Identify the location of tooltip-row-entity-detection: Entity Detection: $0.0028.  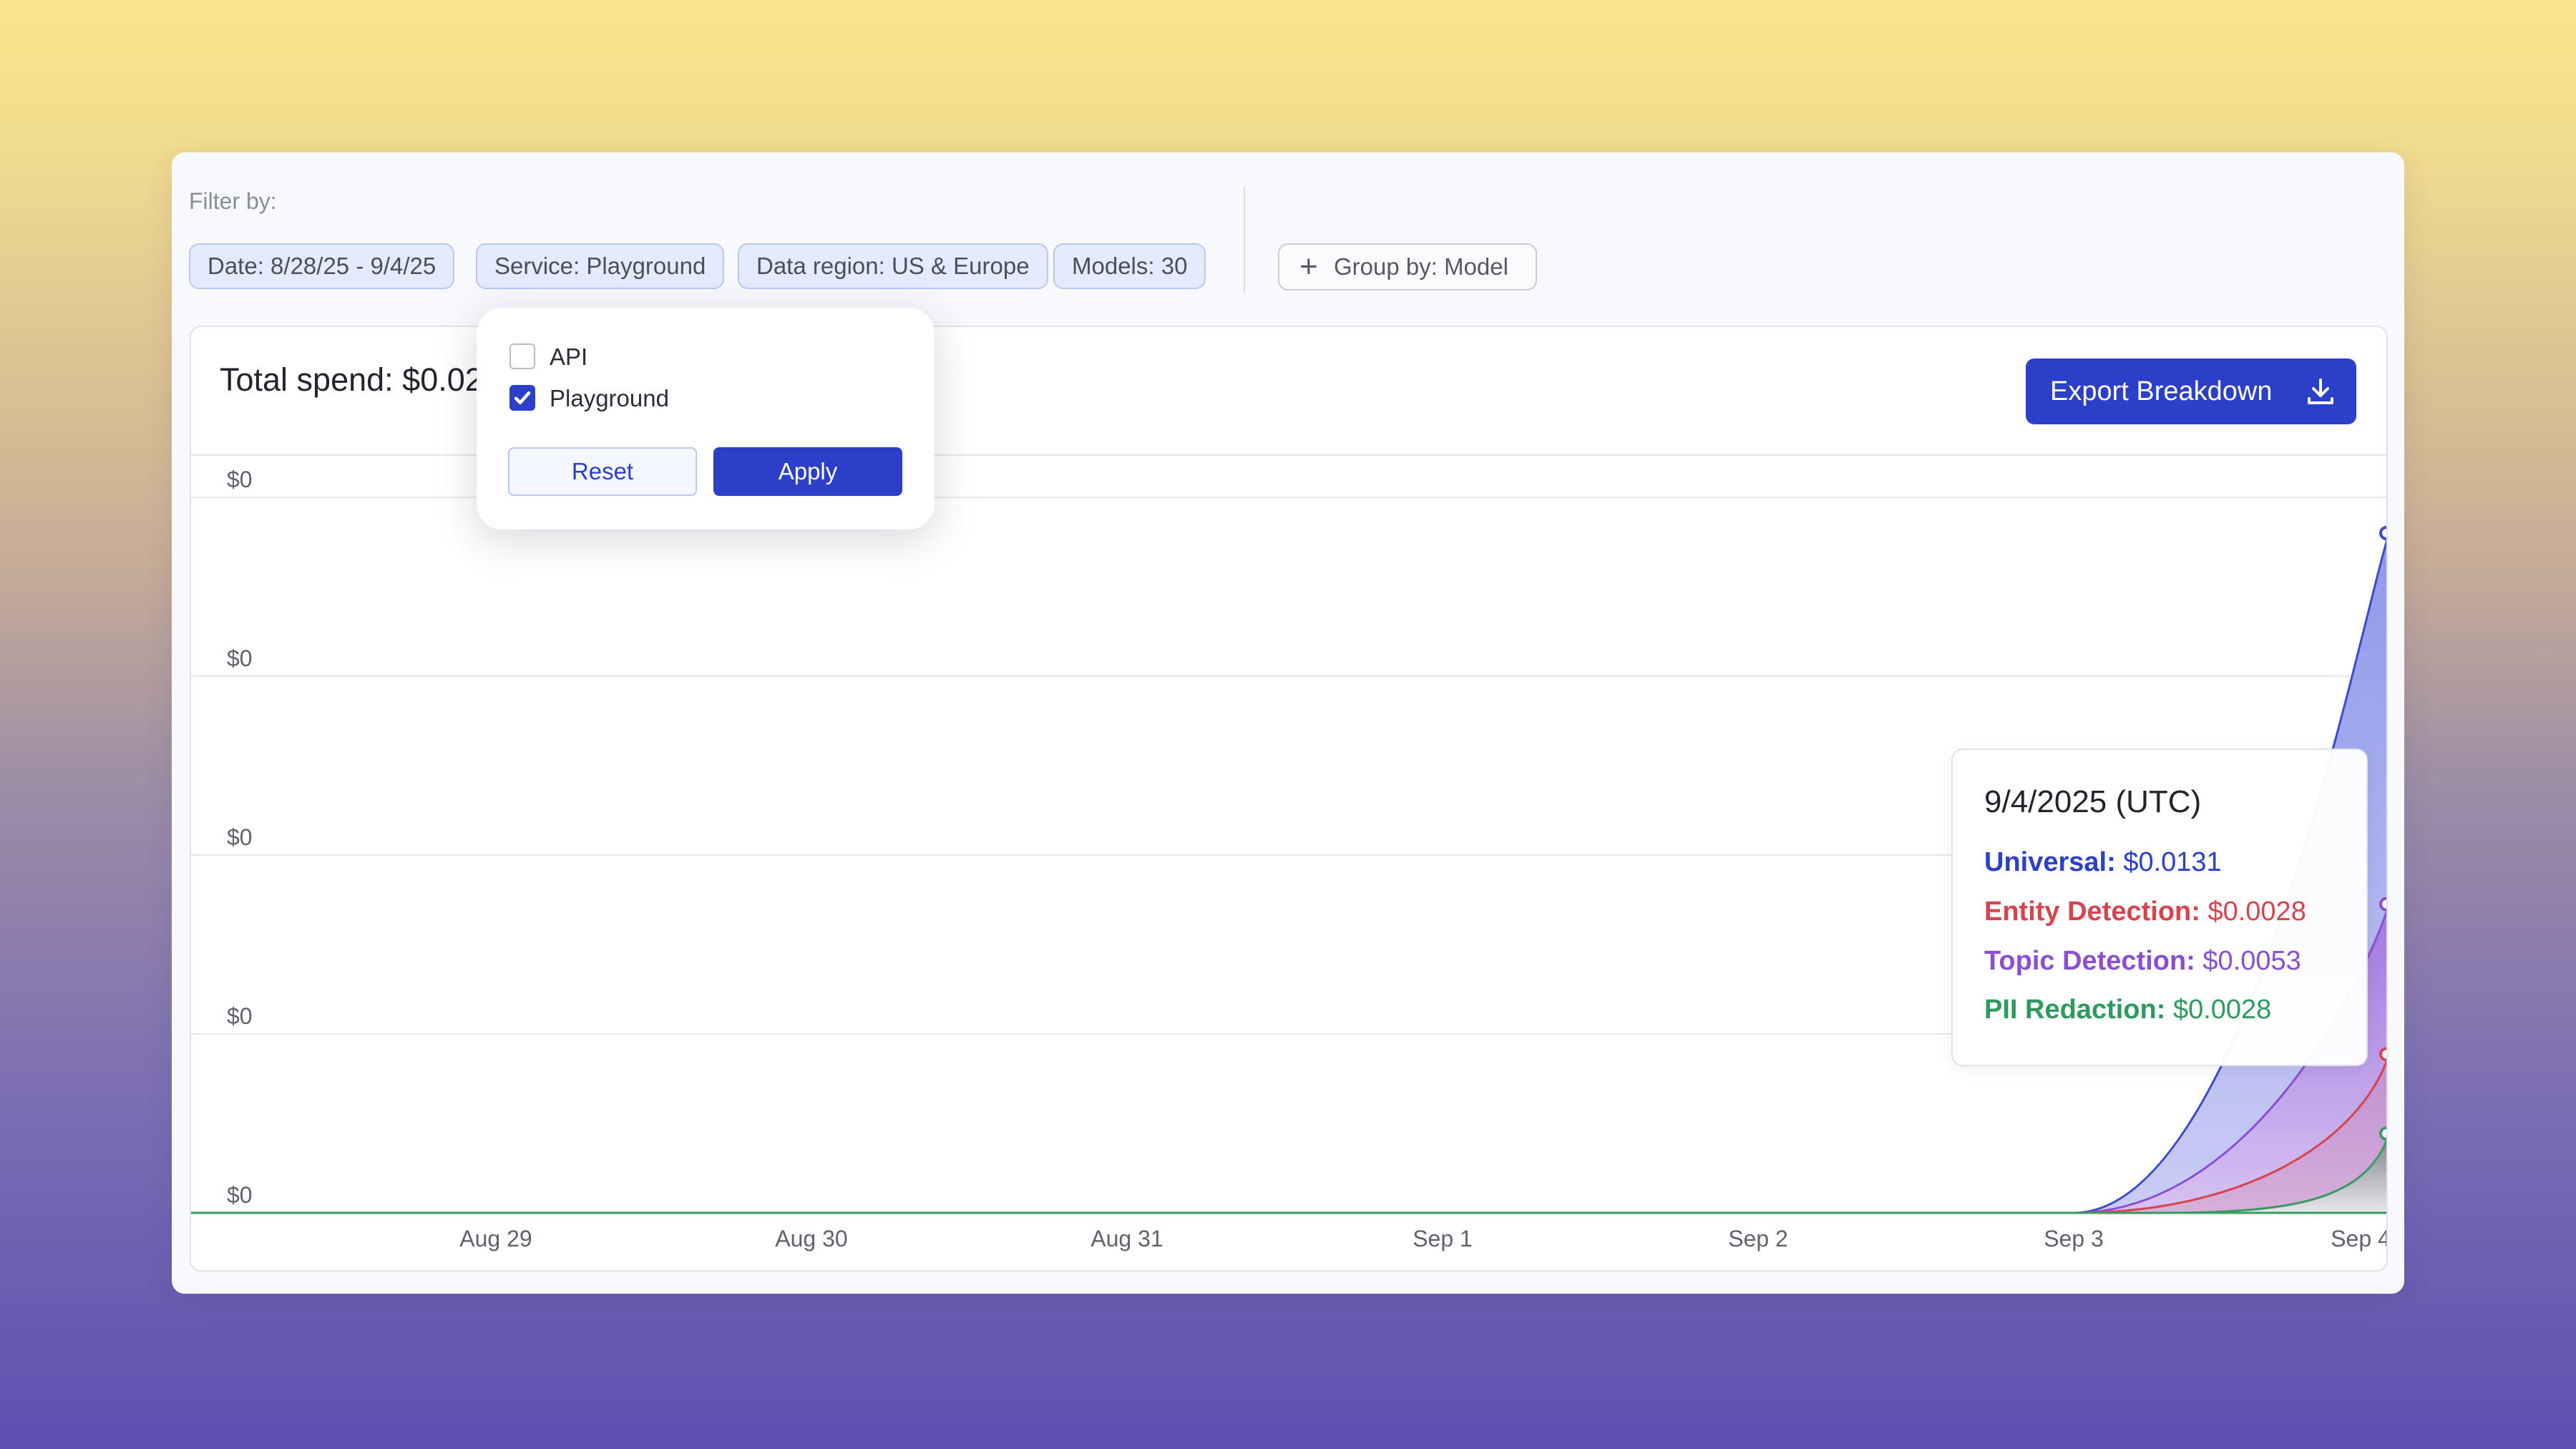
(2145, 912).